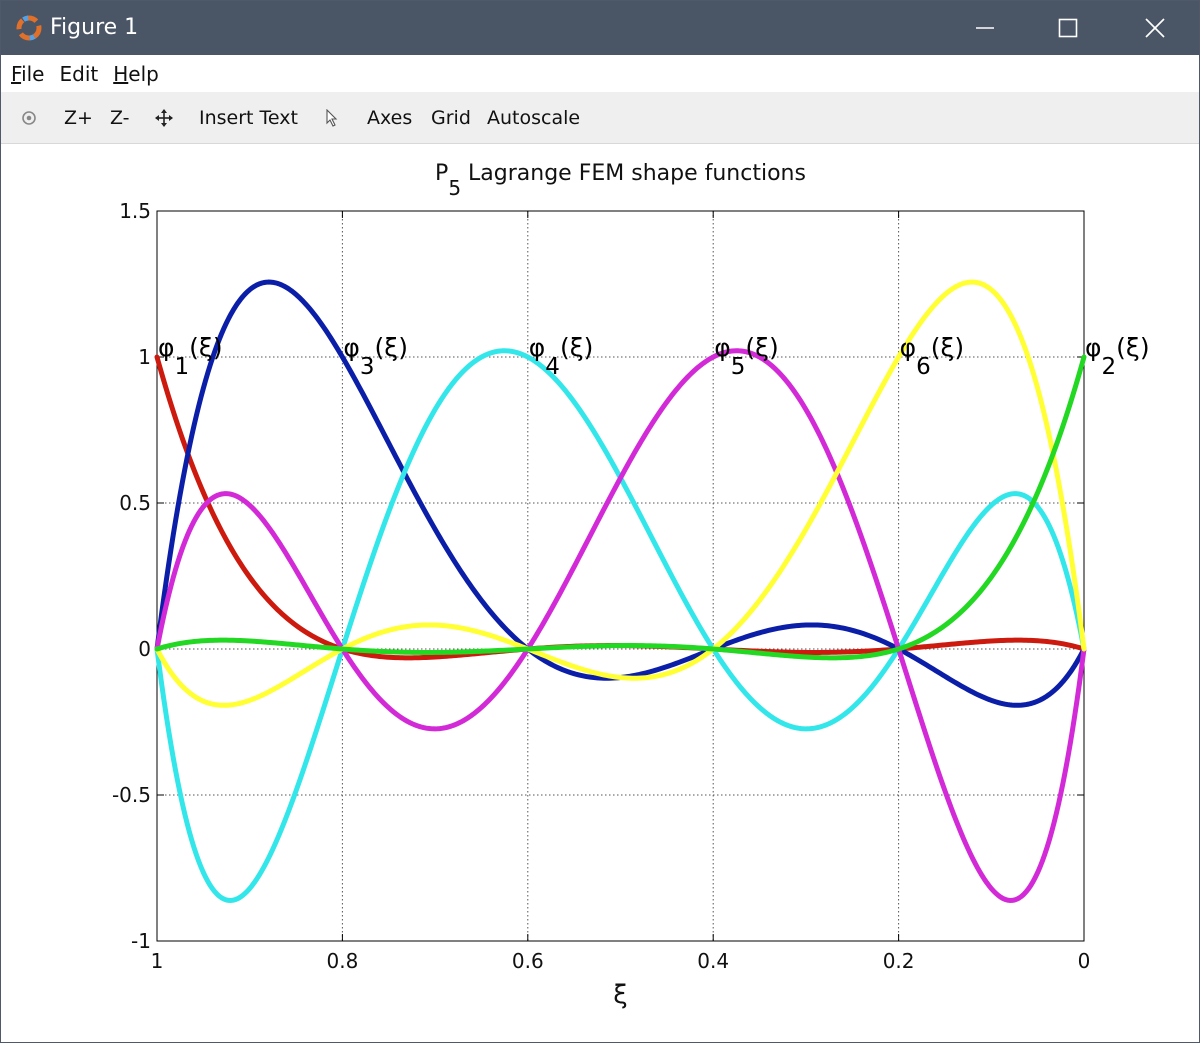 The height and width of the screenshot is (1043, 1200). Describe the element at coordinates (528, 961) in the screenshot. I see `x-tick-label: 0.6` at that location.